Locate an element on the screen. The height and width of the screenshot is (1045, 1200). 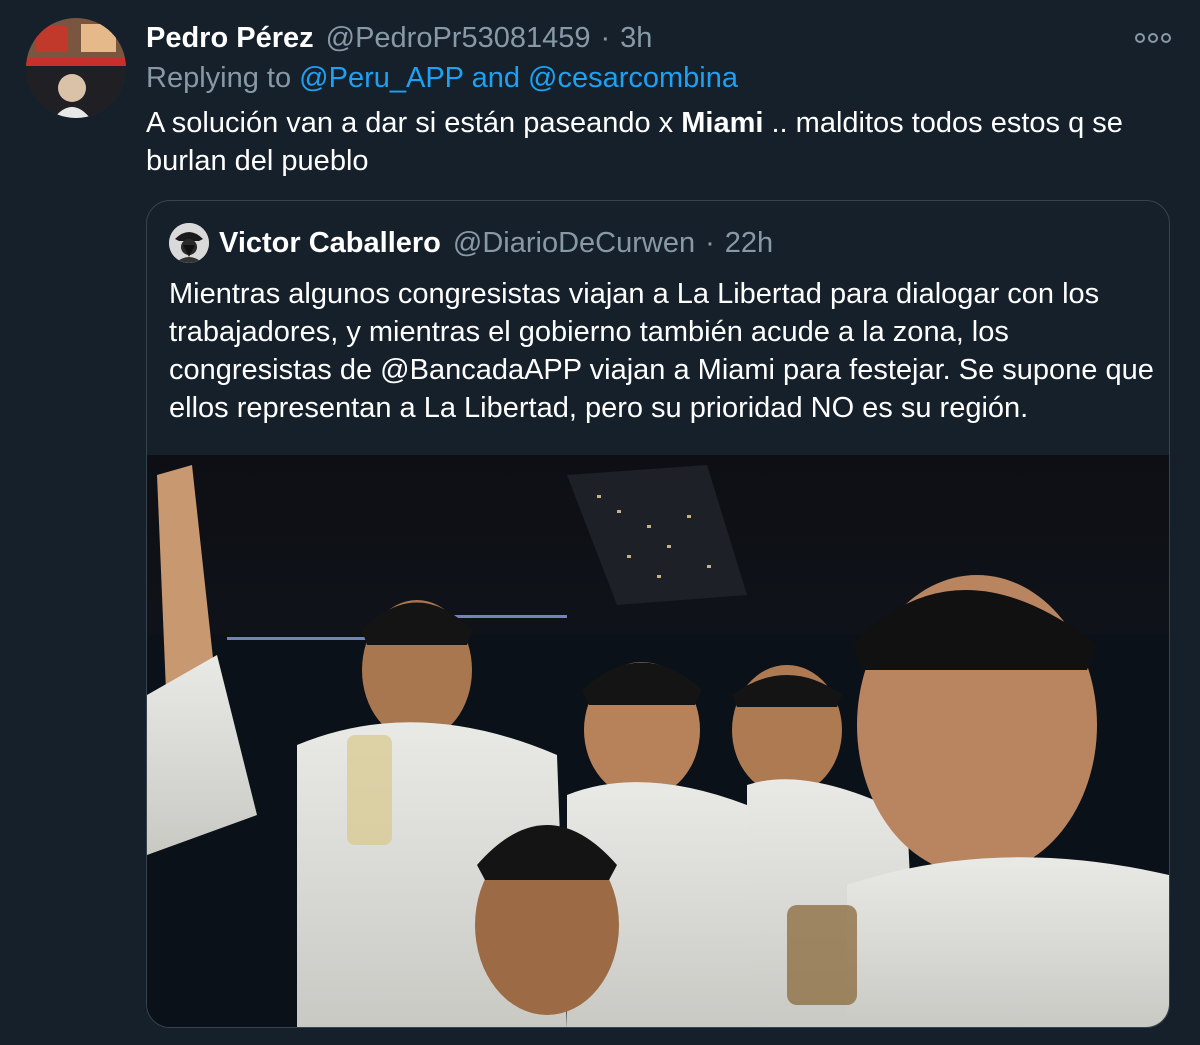
tweet-header: Pedro Pérez @PedroPr53081459 · 3h is located at coordinates (399, 38).